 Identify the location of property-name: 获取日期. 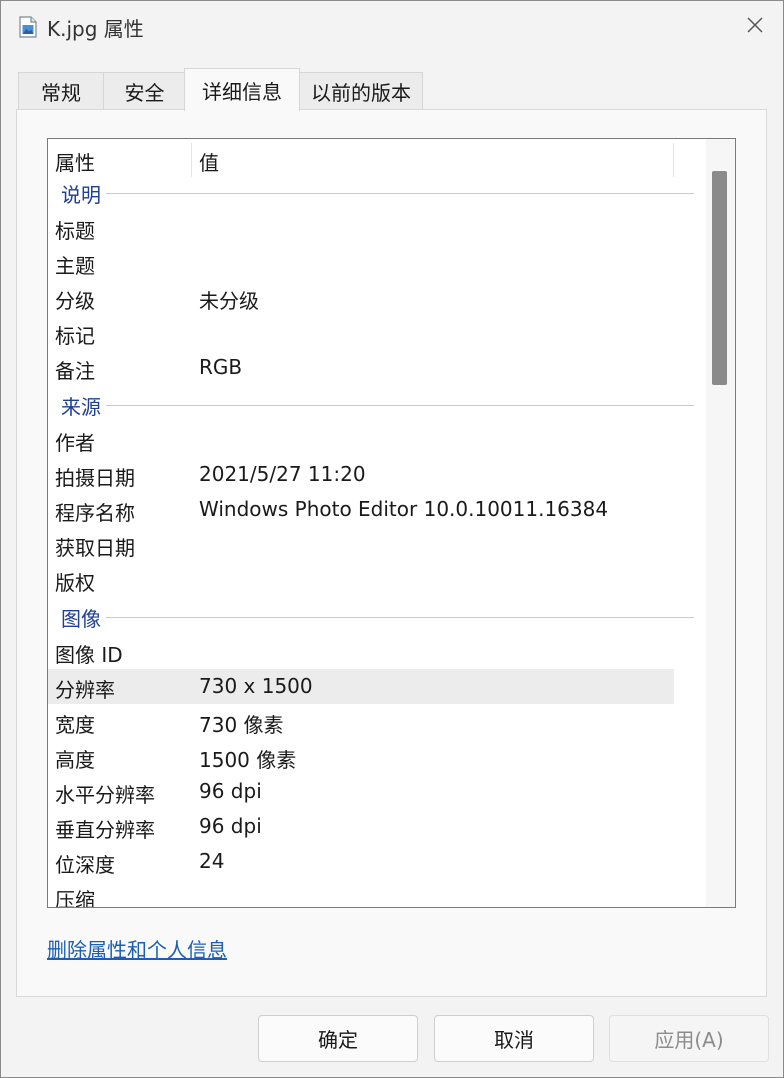
(95, 548).